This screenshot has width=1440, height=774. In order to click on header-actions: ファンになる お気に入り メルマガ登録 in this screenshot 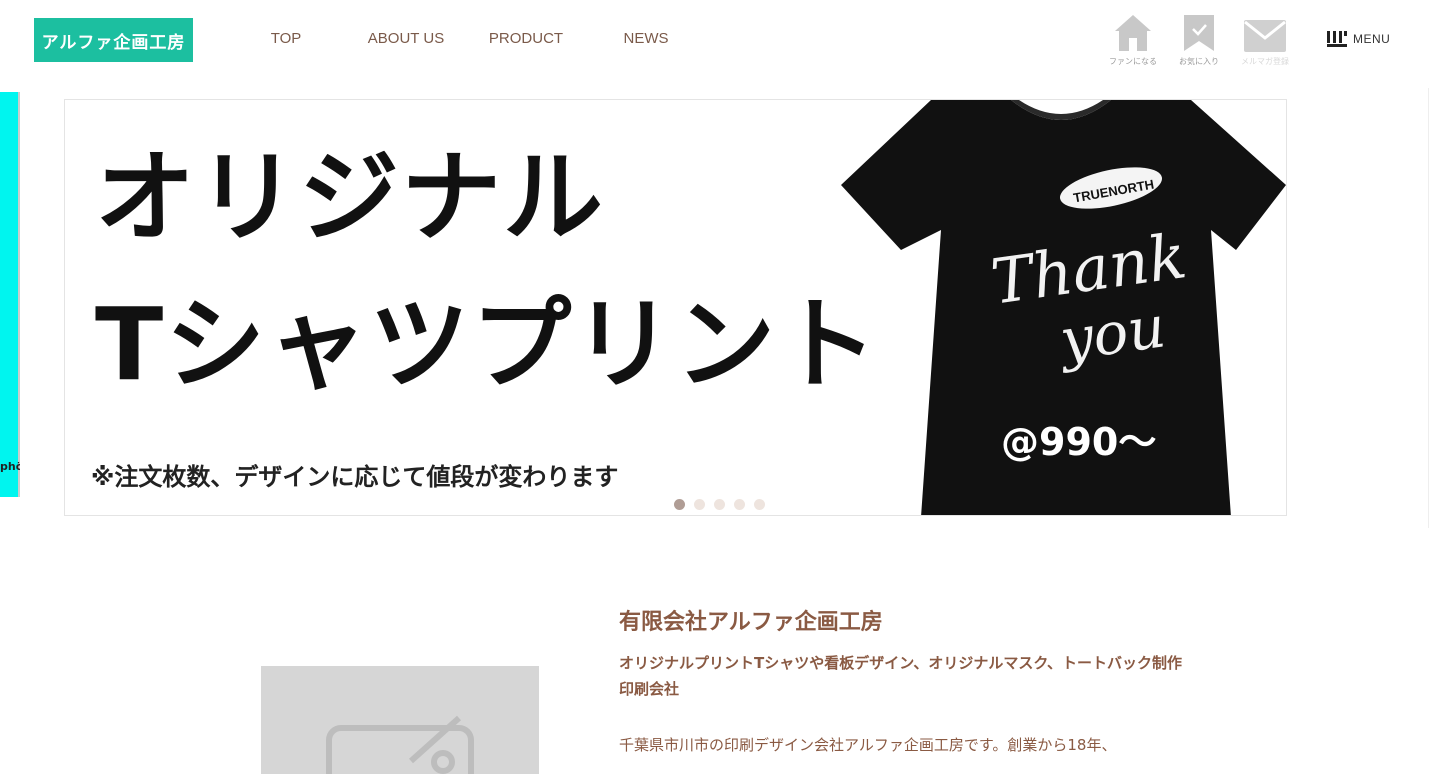, I will do `click(1199, 40)`.